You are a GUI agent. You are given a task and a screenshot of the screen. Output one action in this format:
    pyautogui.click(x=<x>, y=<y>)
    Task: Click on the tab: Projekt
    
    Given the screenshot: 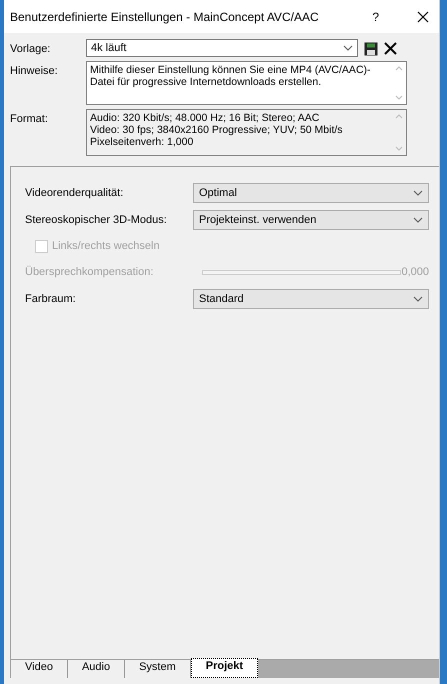 What is the action you would take?
    pyautogui.click(x=224, y=668)
    